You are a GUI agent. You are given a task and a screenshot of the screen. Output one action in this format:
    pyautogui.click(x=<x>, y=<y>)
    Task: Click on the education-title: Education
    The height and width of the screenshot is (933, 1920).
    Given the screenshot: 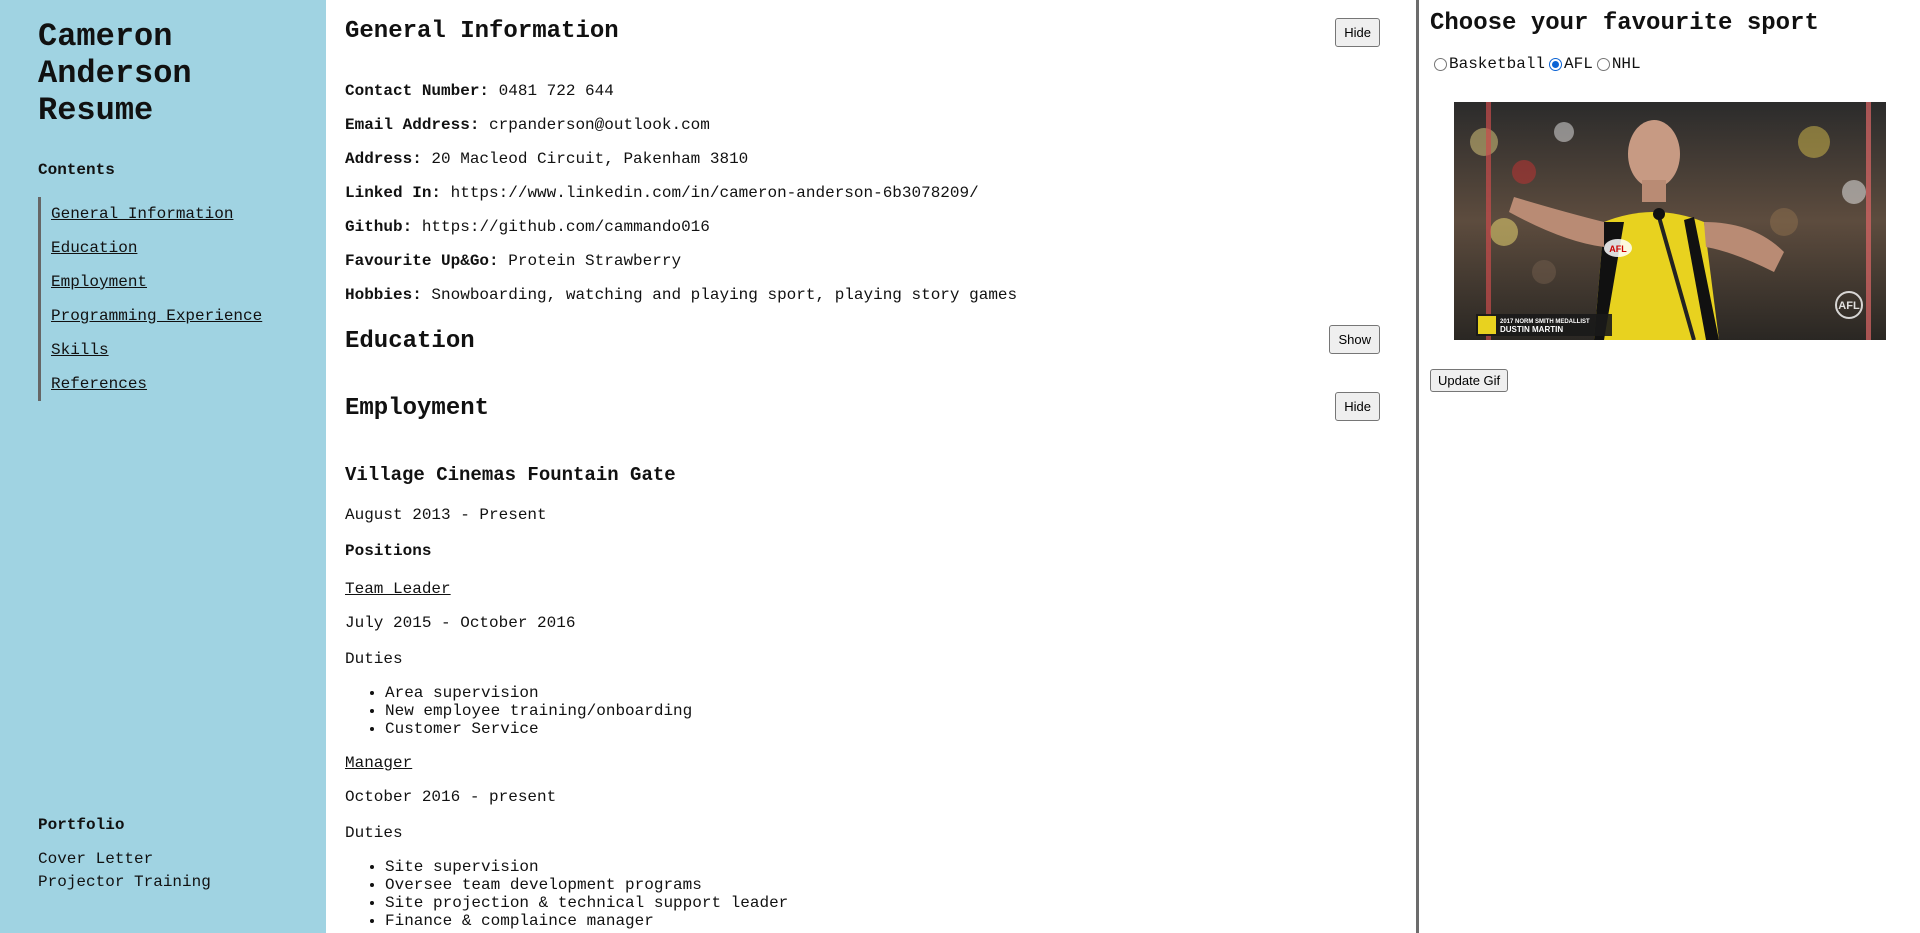 What is the action you would take?
    pyautogui.click(x=410, y=341)
    